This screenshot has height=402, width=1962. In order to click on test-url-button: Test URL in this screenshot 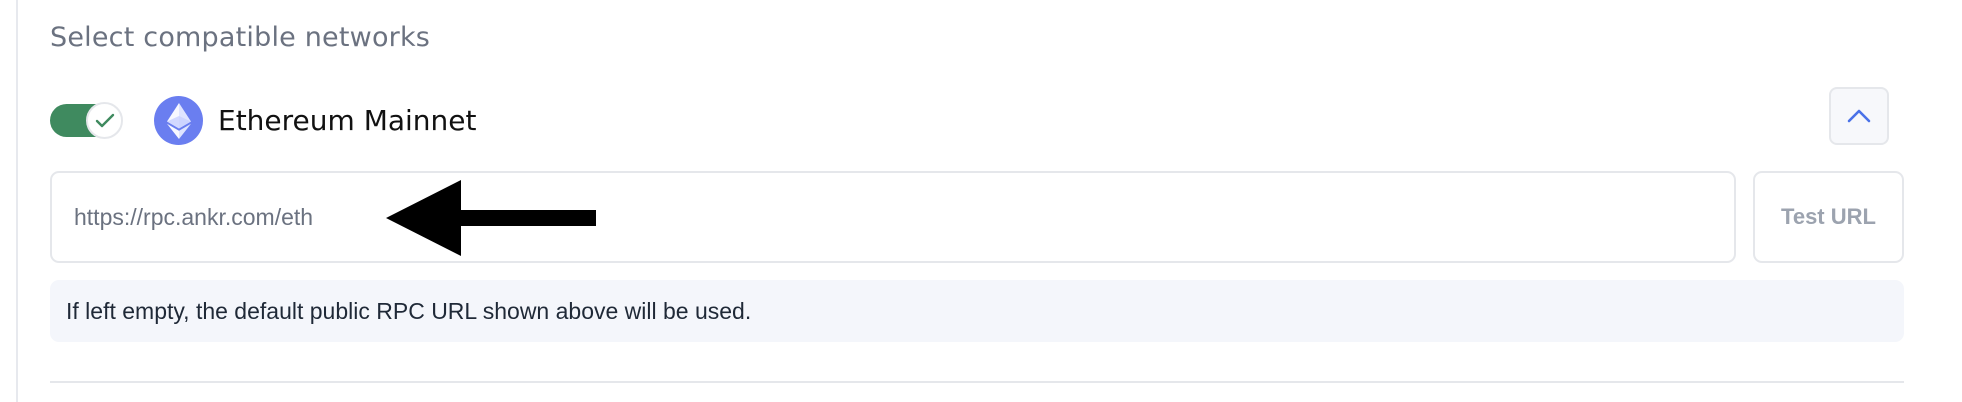, I will do `click(1828, 217)`.